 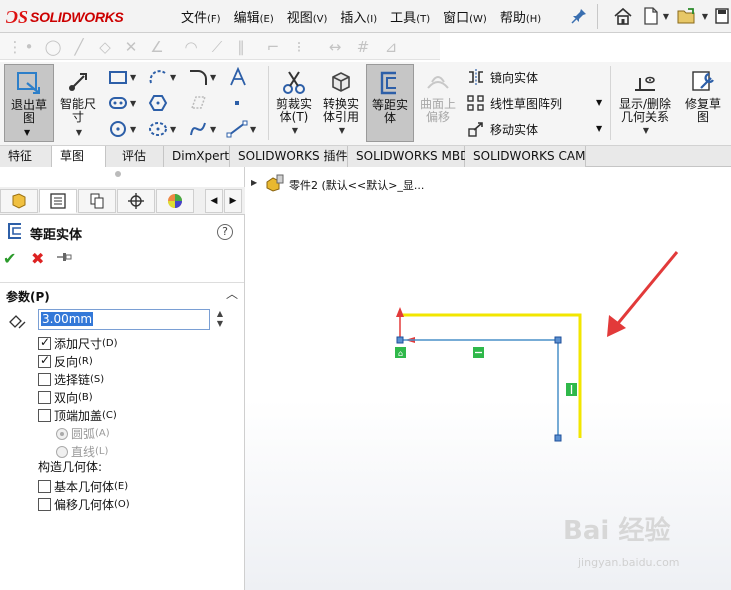 I want to click on tab-display-manager, so click(x=175, y=201).